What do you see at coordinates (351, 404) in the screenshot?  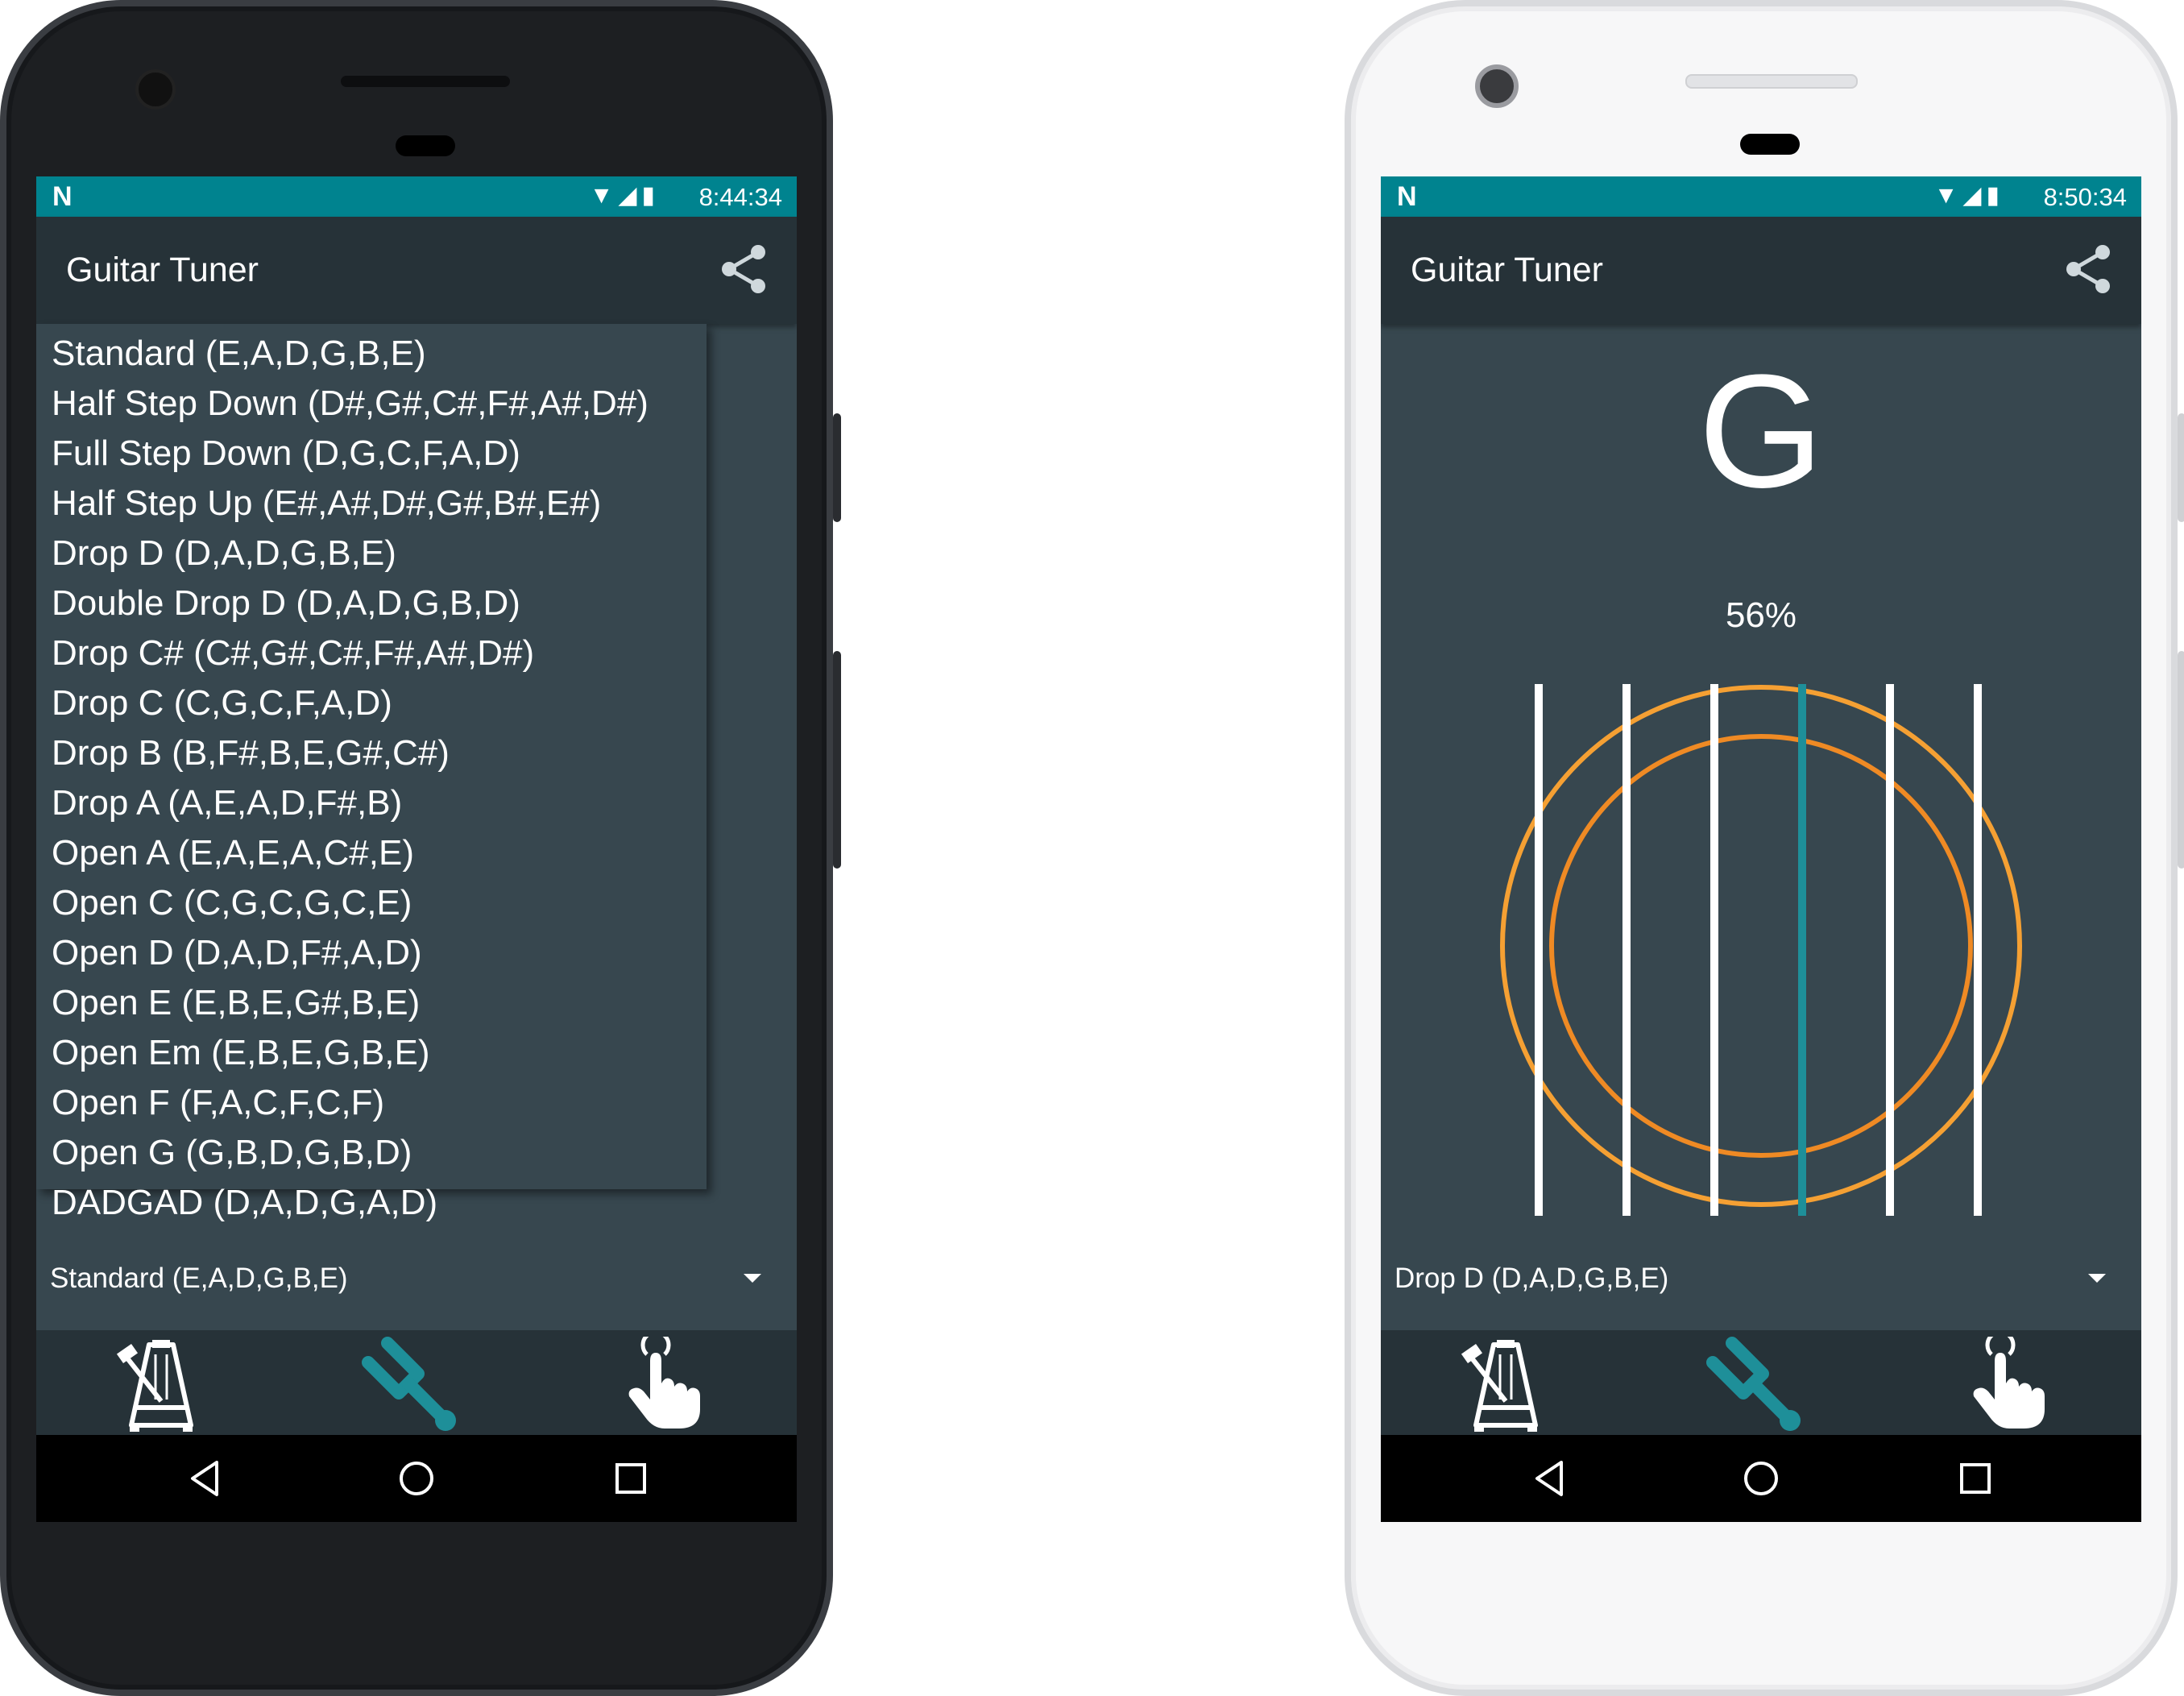 I see `tuning-option: Half Step Down (D#,G#,C#,F#,A#,D#)` at bounding box center [351, 404].